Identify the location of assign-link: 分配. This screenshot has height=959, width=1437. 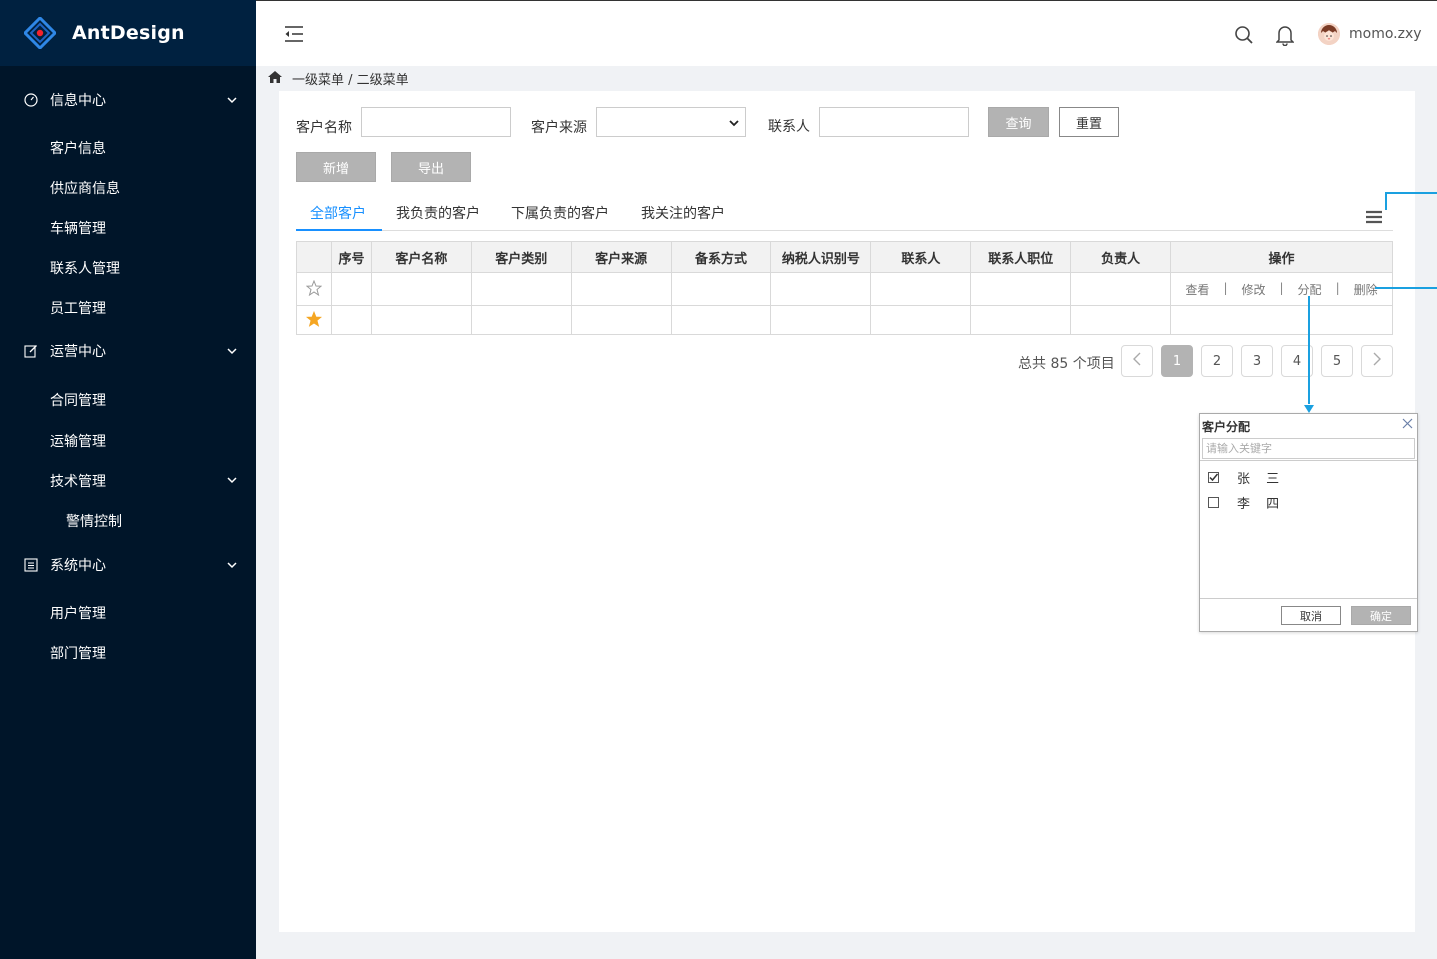
(1310, 289).